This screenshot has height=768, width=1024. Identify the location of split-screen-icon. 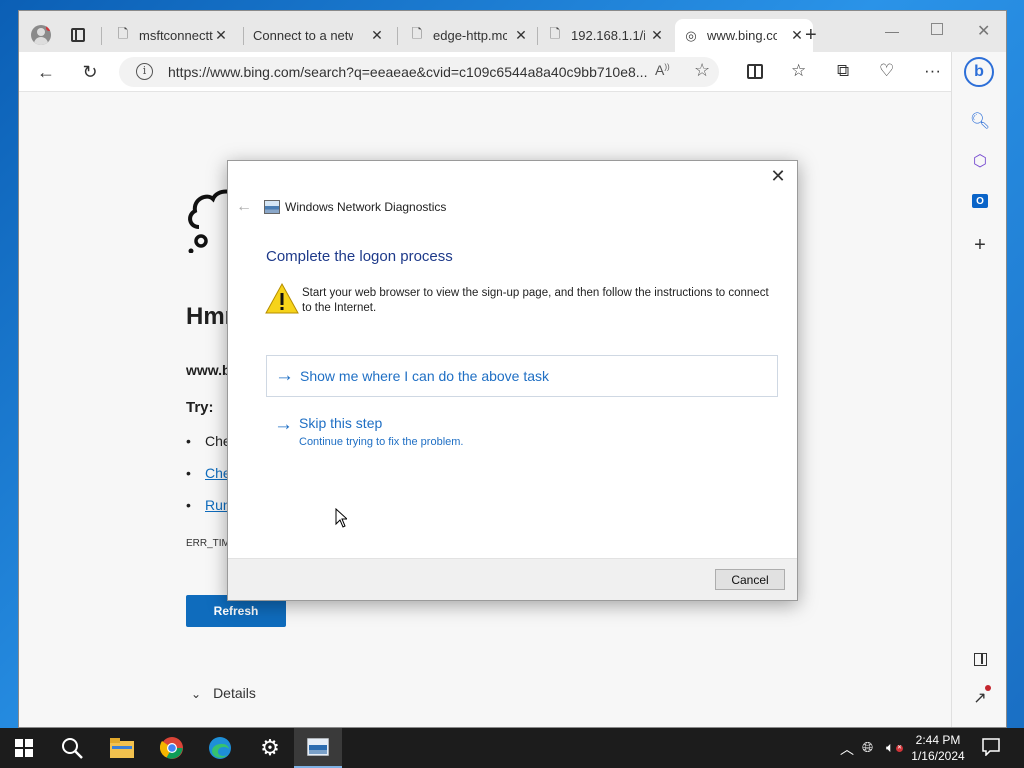
(755, 71).